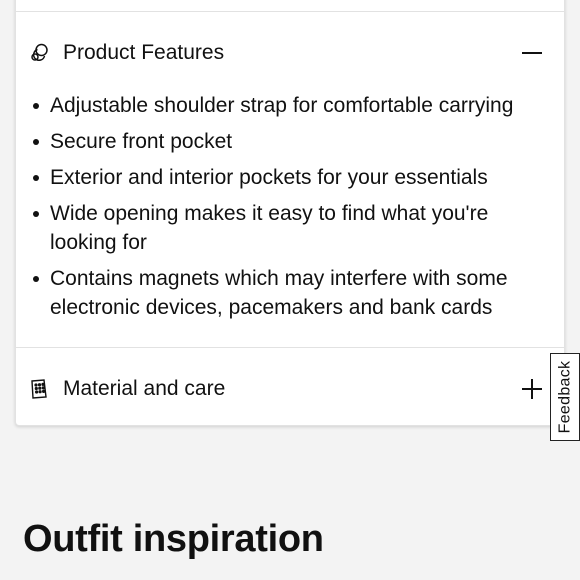 The width and height of the screenshot is (580, 580). What do you see at coordinates (39, 389) in the screenshot?
I see `material-care-icon` at bounding box center [39, 389].